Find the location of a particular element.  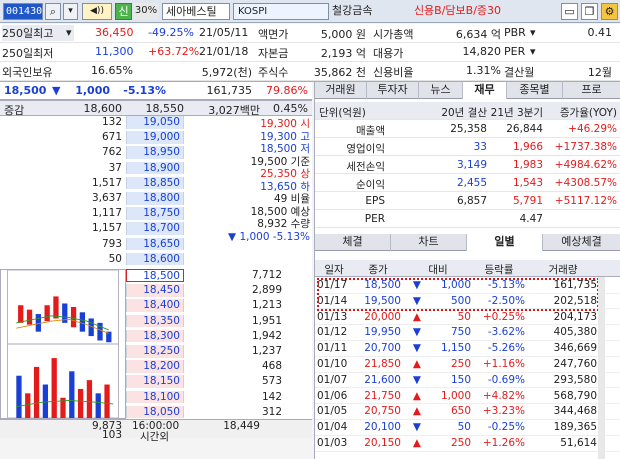

volume: 346,669 is located at coordinates (575, 348).